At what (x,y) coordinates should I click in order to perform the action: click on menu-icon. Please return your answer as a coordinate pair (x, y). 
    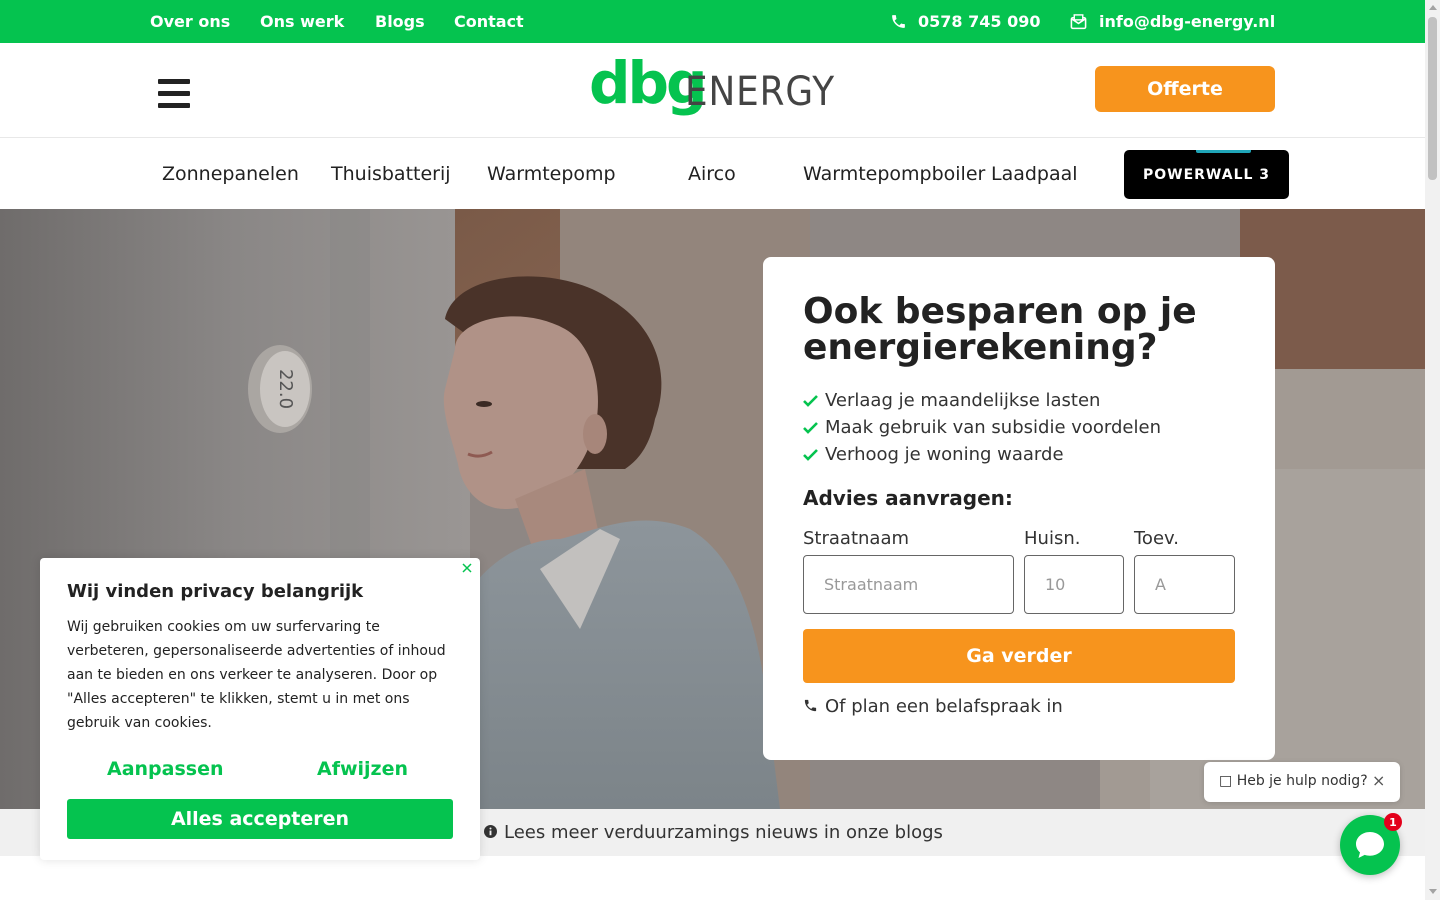
    Looking at the image, I should click on (174, 94).